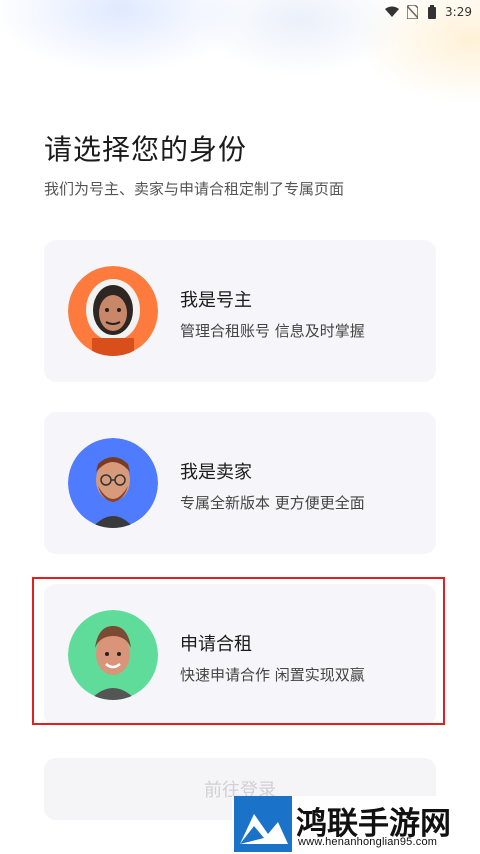 This screenshot has width=480, height=854. Describe the element at coordinates (146, 149) in the screenshot. I see `page-title: 请选择您的身份` at that location.